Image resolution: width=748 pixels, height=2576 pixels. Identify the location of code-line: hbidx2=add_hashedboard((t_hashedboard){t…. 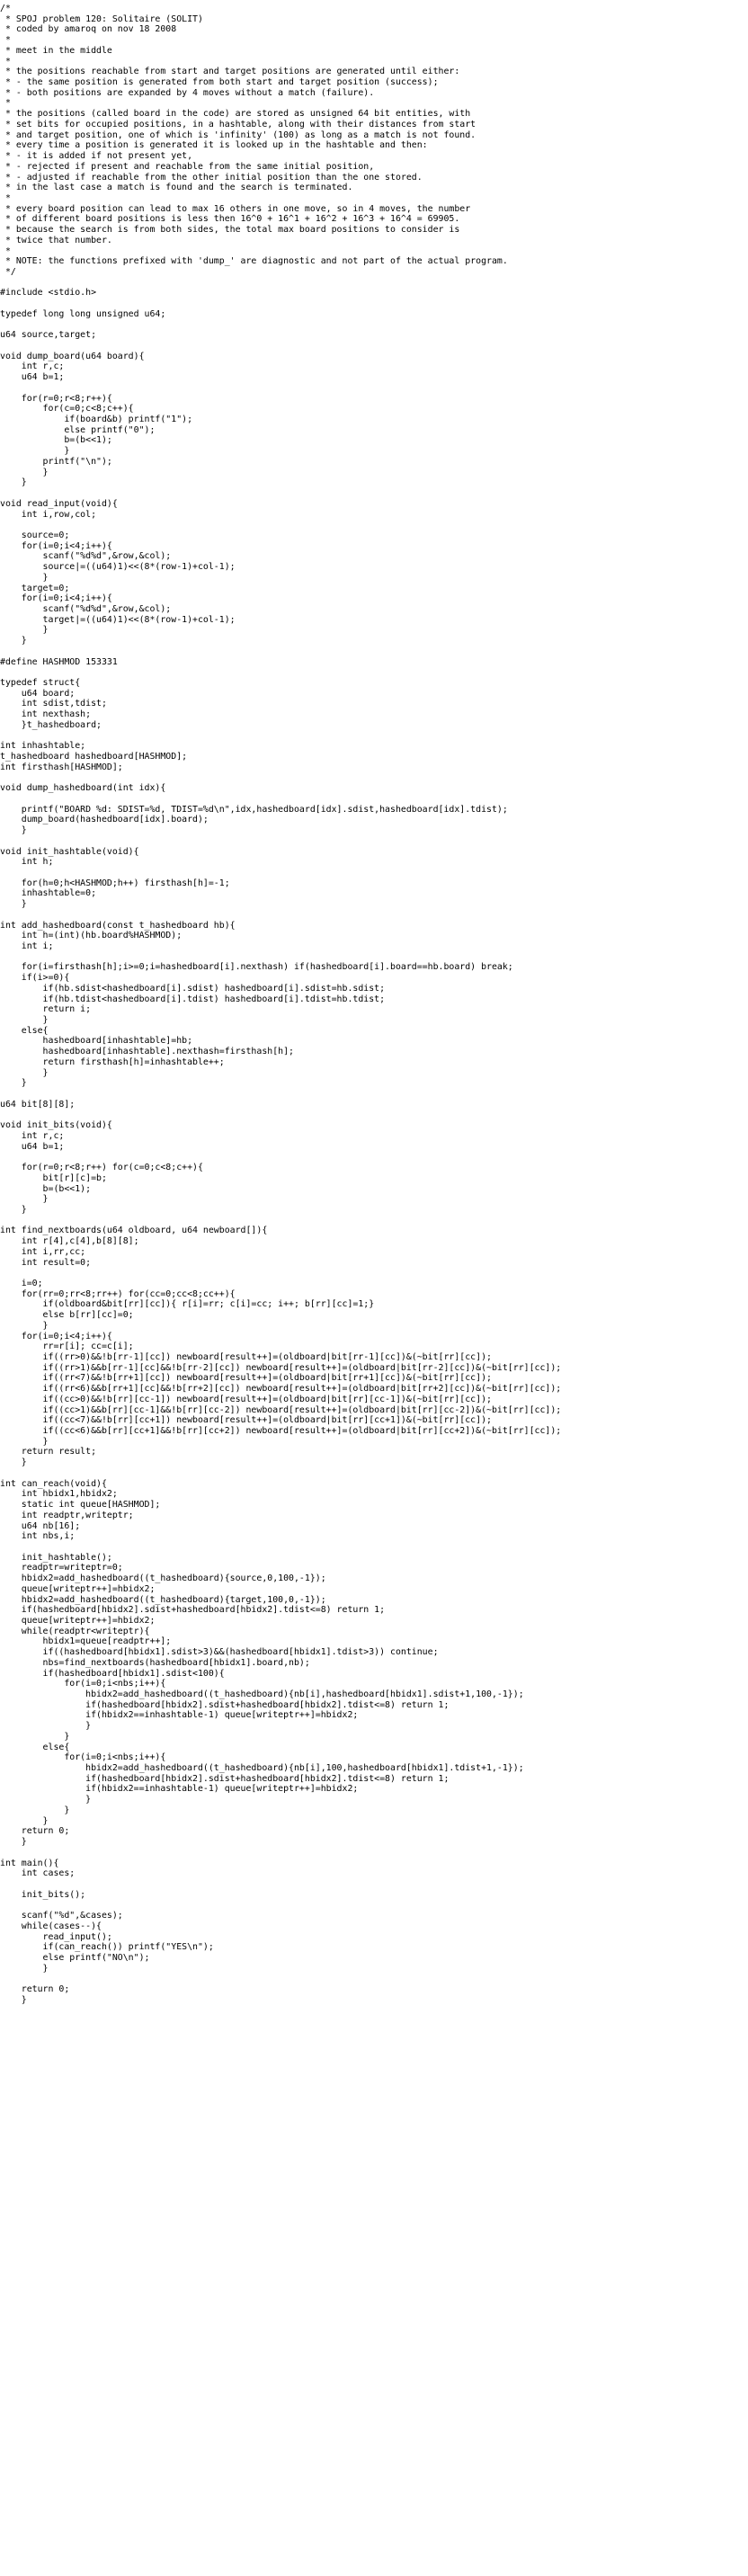
(163, 1600).